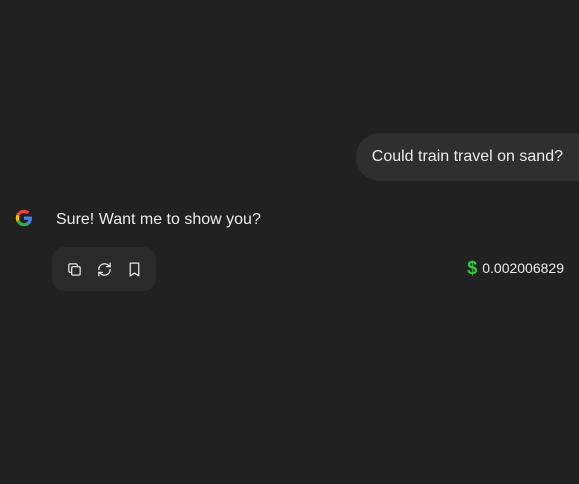  I want to click on cost-indicator: $ 0.002006829, so click(515, 268).